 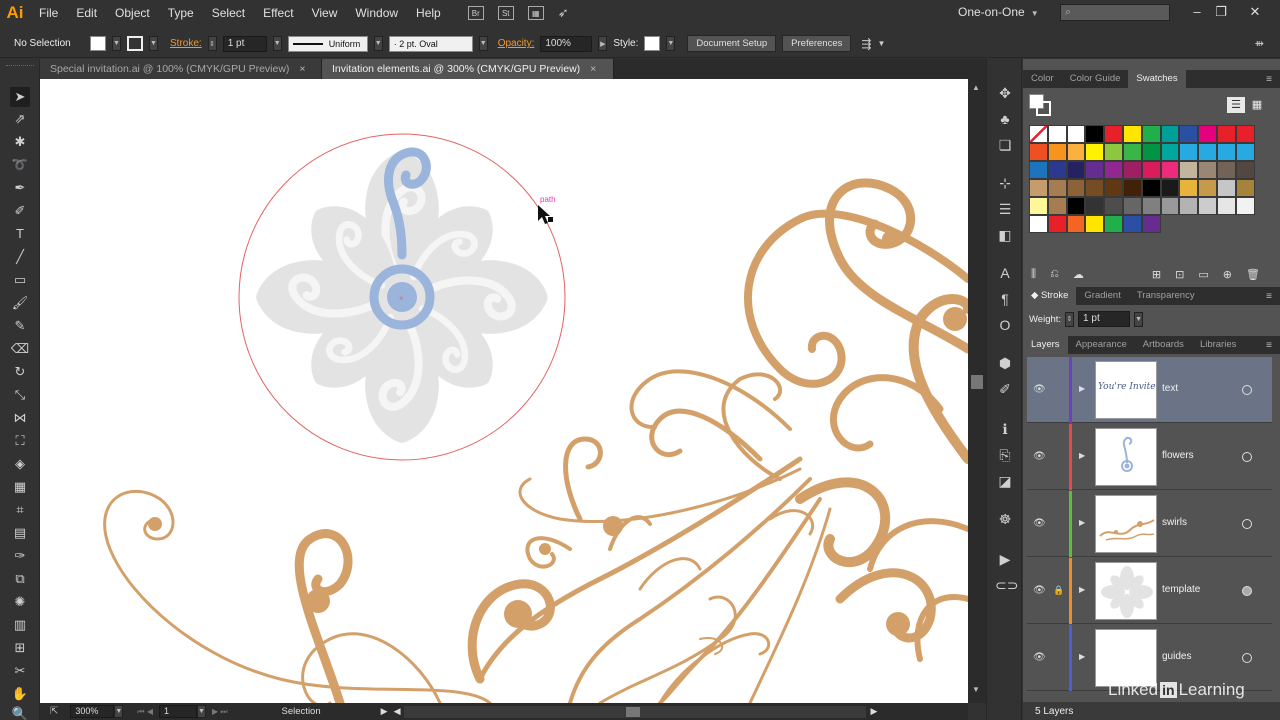 I want to click on artboard-number-field: 1, so click(x=177, y=711).